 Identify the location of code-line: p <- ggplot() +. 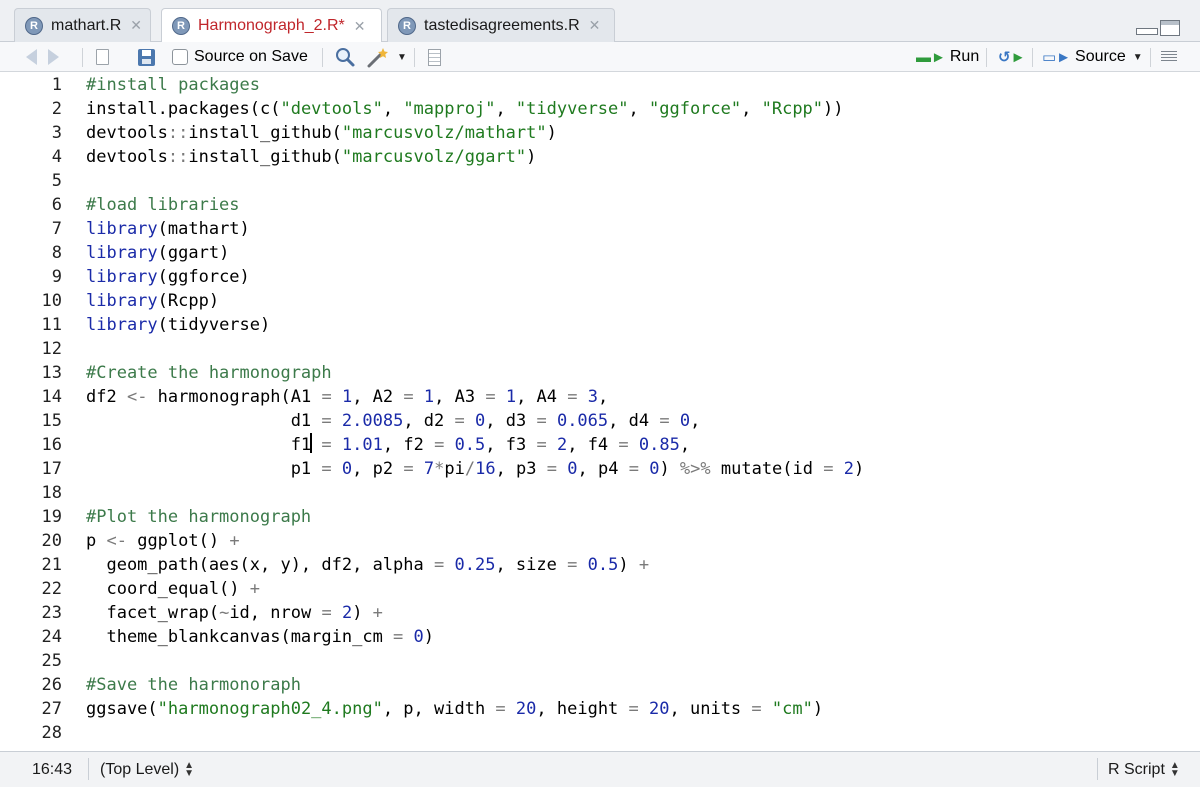
(163, 541).